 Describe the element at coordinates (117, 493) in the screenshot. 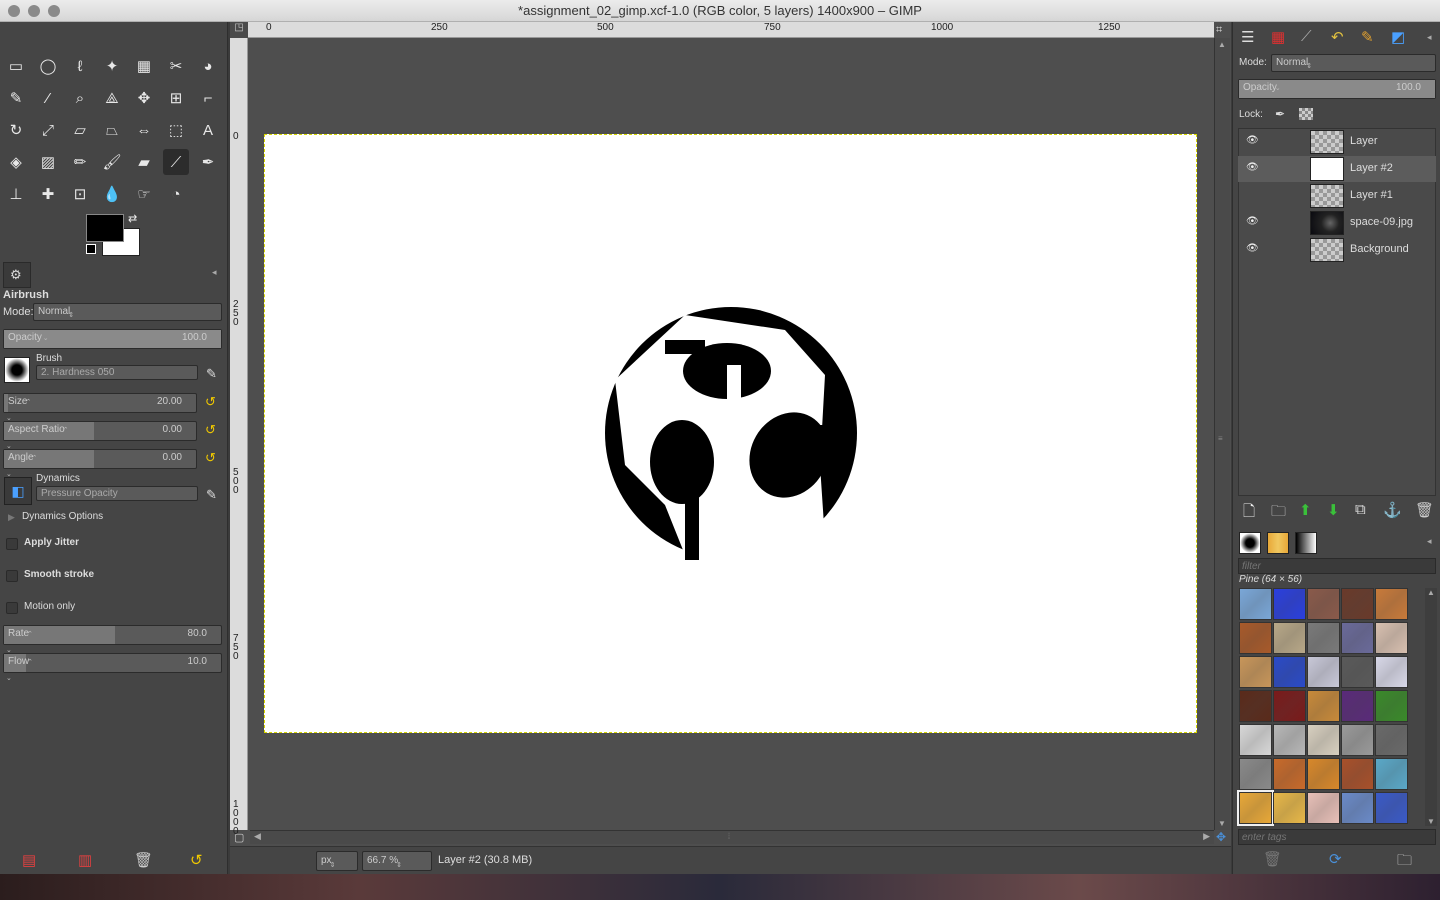

I see `dynamics-name-field: Pressure Opacity` at that location.